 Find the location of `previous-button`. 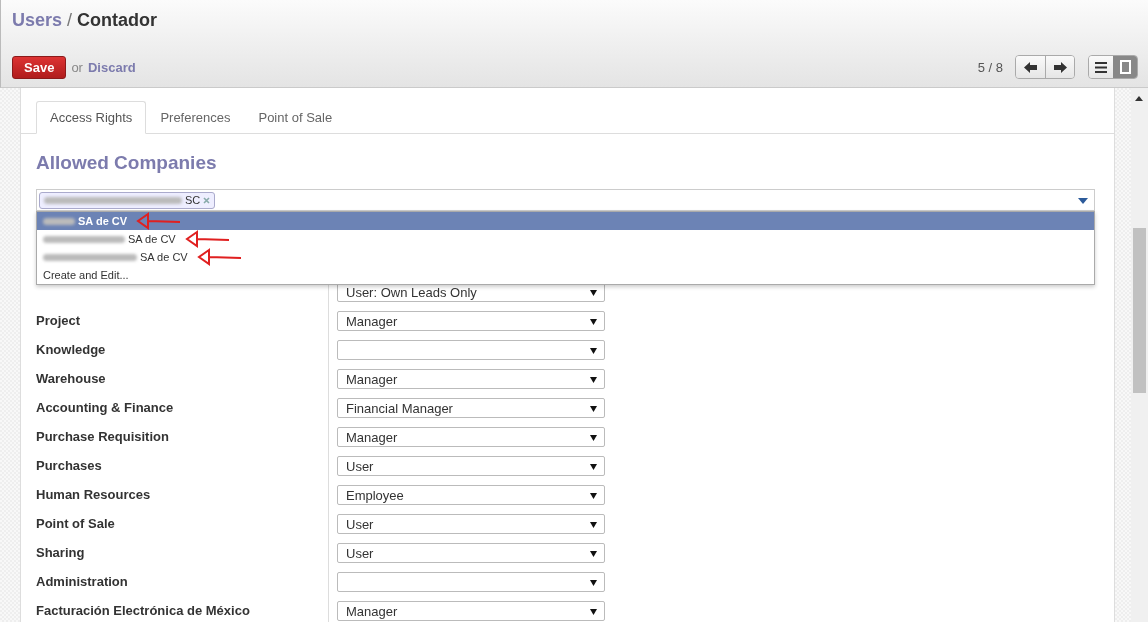

previous-button is located at coordinates (1030, 67).